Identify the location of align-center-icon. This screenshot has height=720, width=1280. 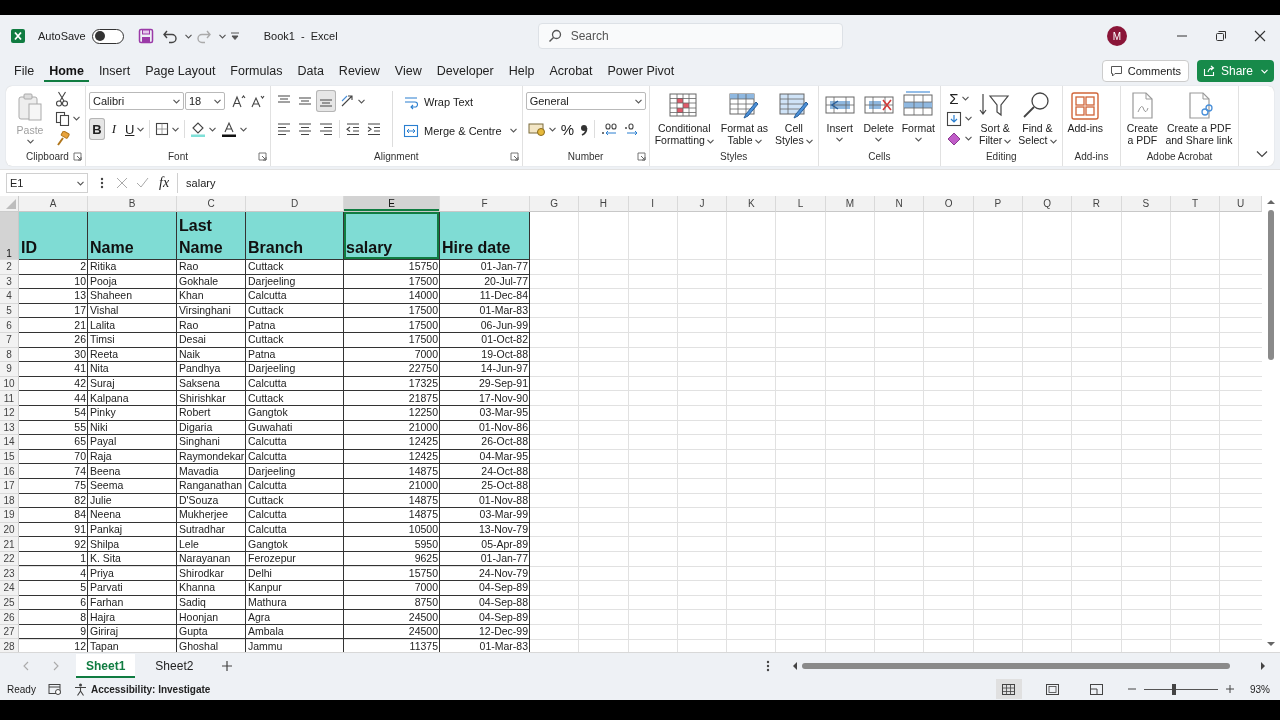
(305, 129).